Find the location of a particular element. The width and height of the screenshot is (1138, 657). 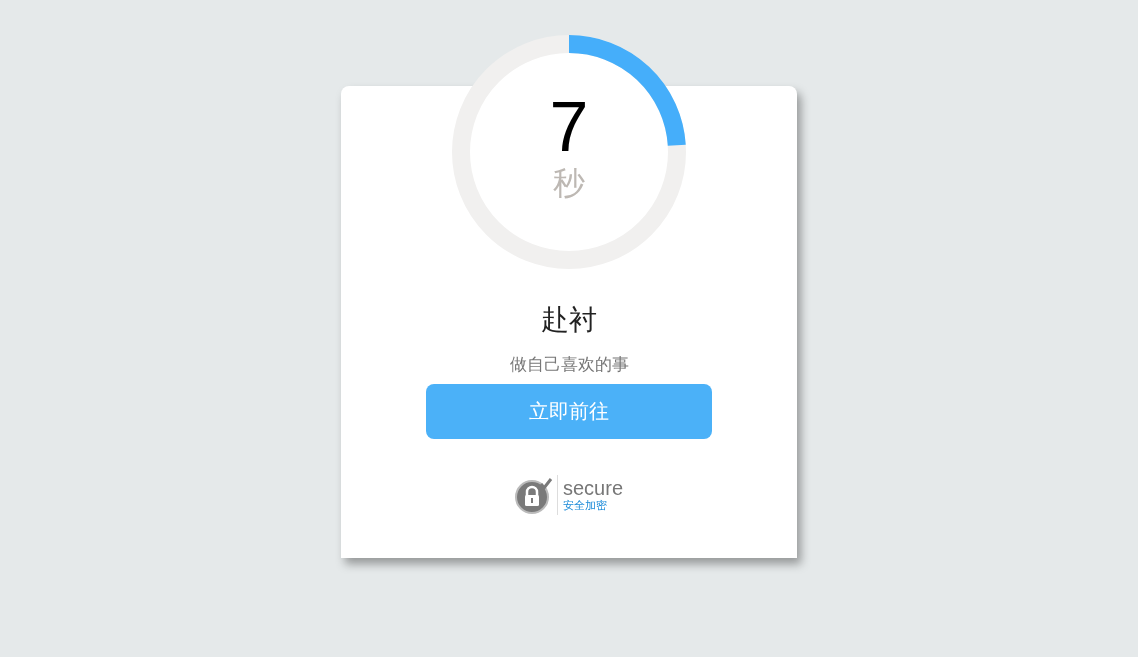

subtitle: 做自己喜欢的事 is located at coordinates (569, 365).